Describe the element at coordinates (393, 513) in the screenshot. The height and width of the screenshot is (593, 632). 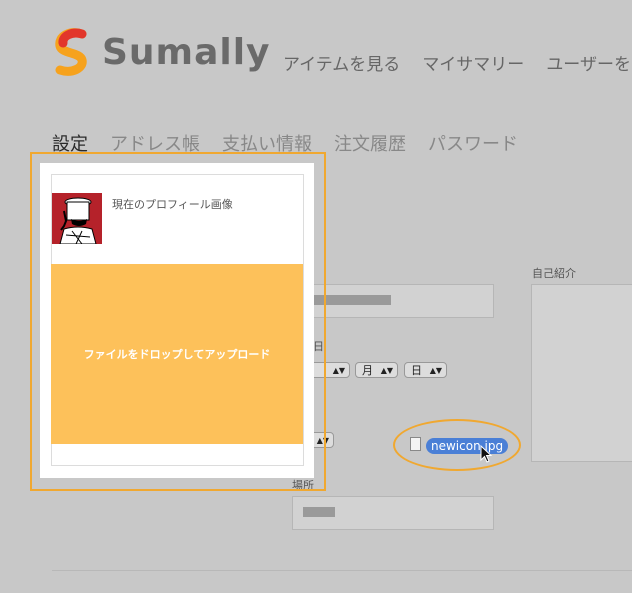
I see `location-field` at that location.